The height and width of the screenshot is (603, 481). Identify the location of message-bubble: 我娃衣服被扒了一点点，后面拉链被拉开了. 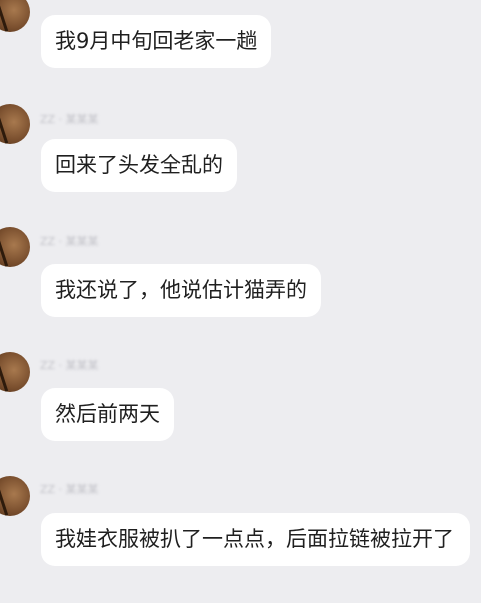
(255, 539).